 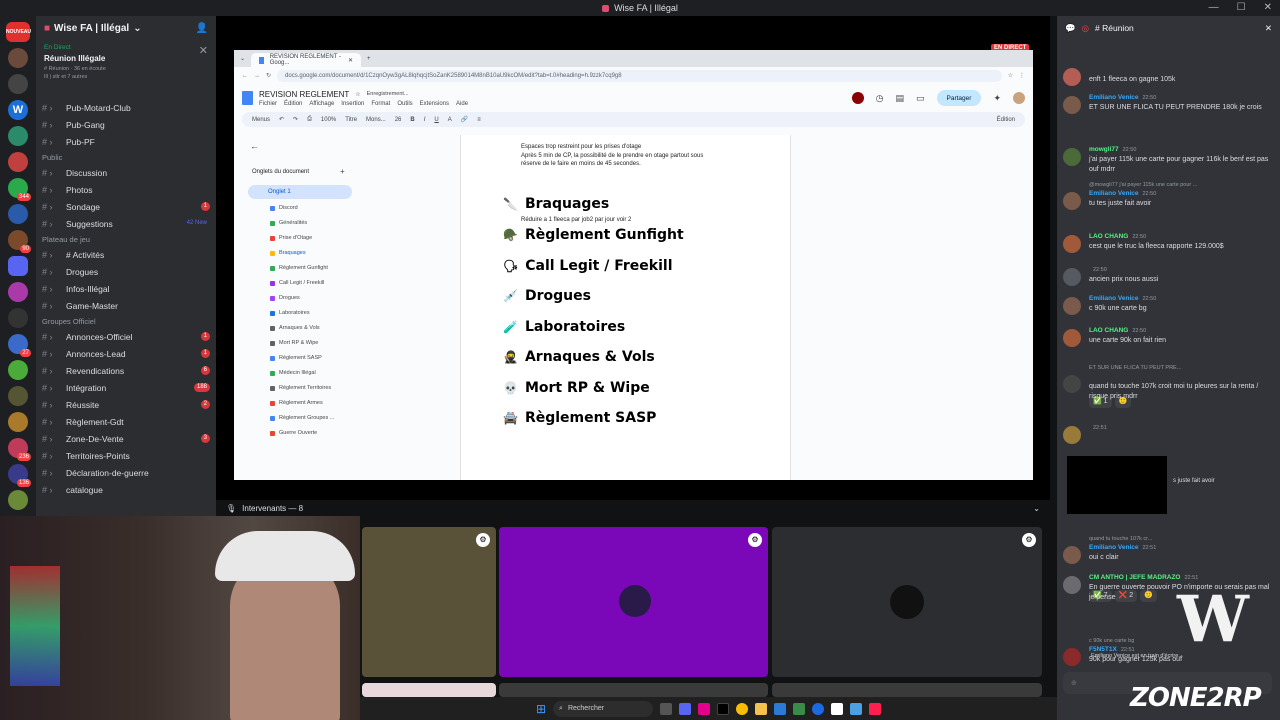 What do you see at coordinates (1111, 641) in the screenshot?
I see `reply-preview: c 90k une carte bg` at bounding box center [1111, 641].